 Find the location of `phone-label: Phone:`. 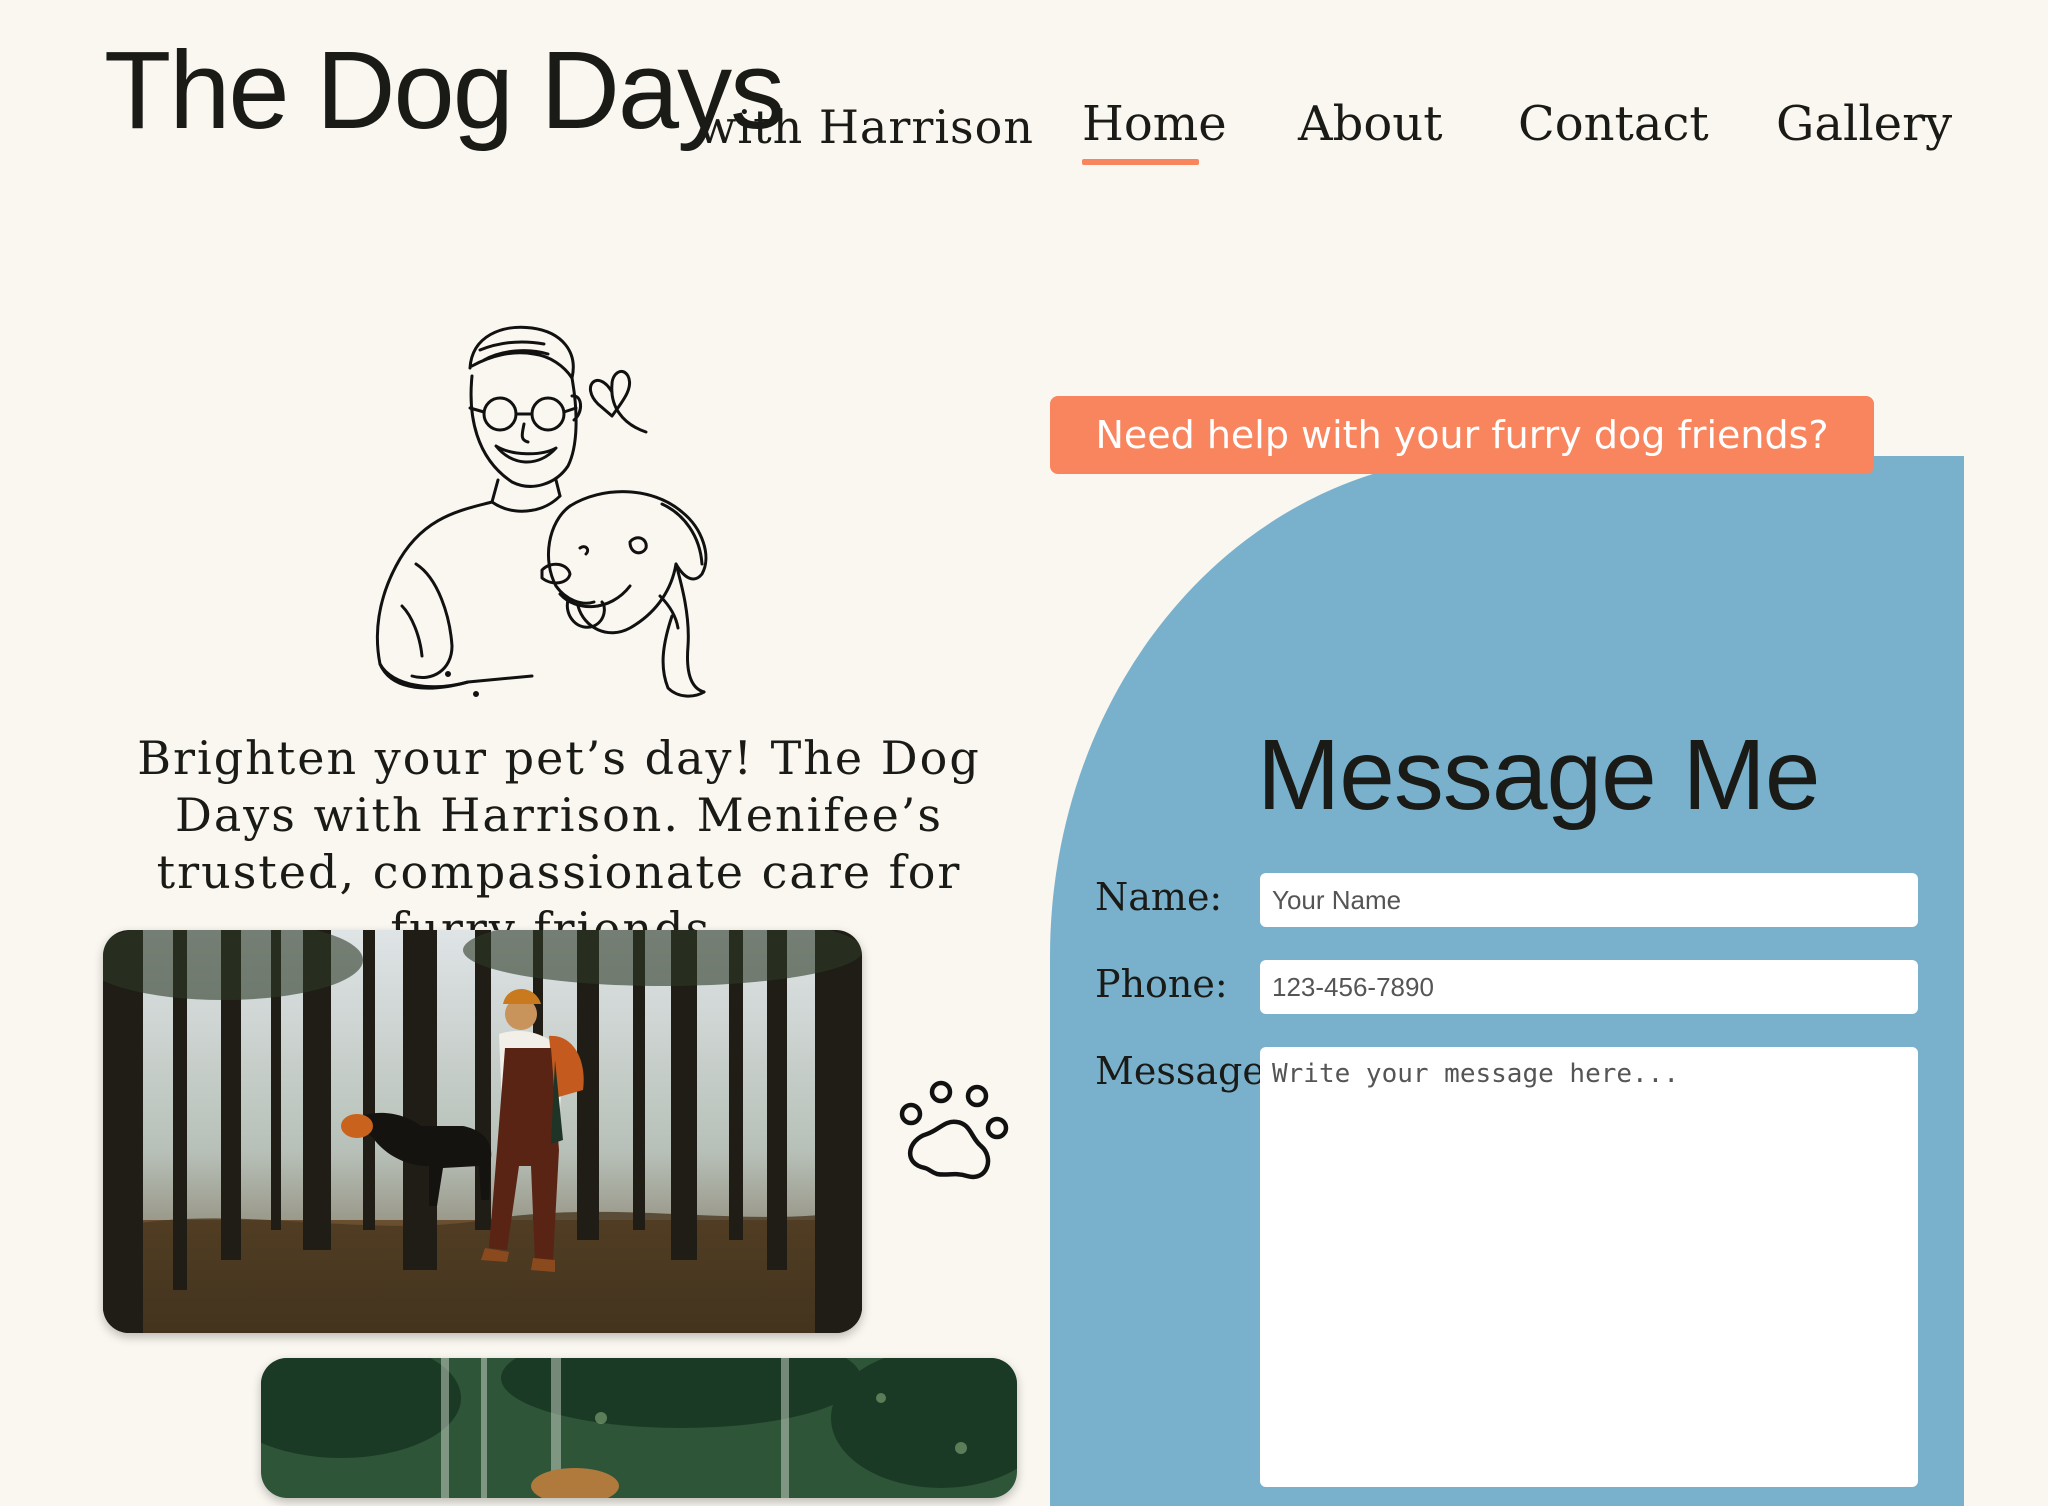

phone-label: Phone: is located at coordinates (1161, 984).